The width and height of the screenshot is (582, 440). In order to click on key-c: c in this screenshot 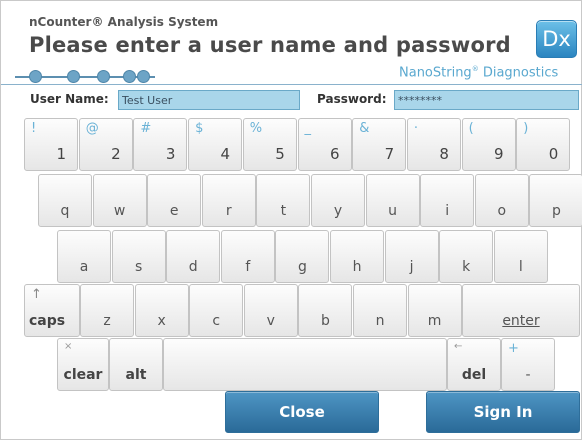, I will do `click(216, 310)`.